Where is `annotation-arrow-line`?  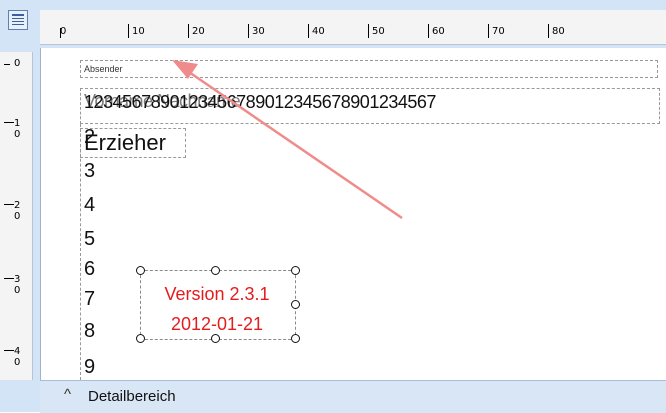 annotation-arrow-line is located at coordinates (294, 144).